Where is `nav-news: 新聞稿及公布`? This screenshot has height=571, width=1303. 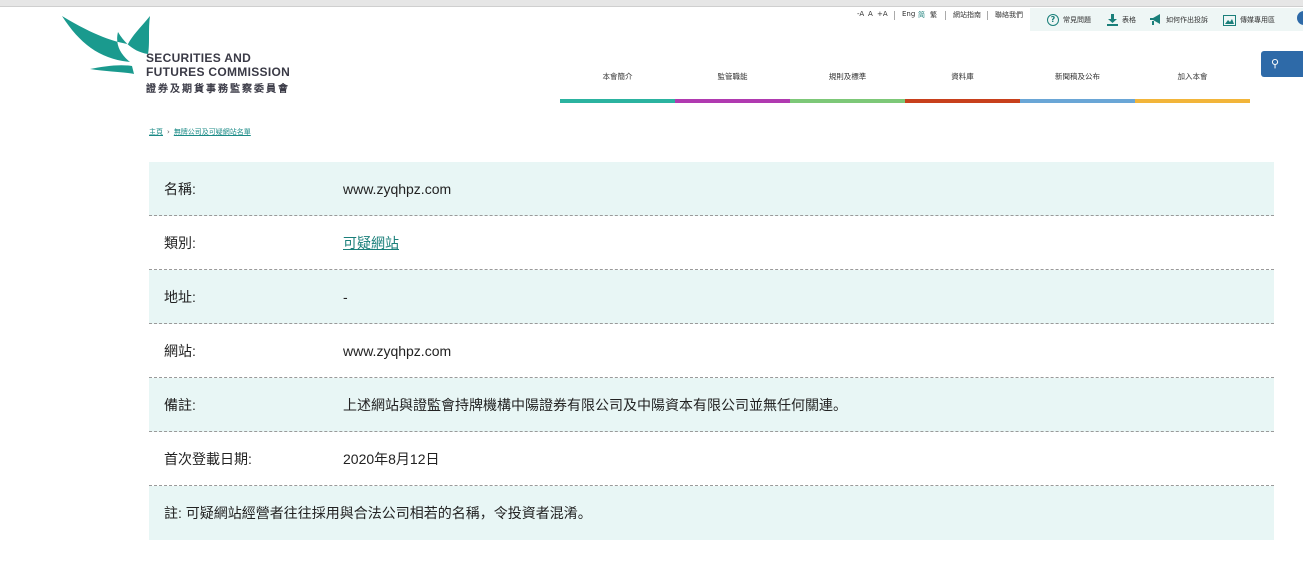
nav-news: 新聞稿及公布 is located at coordinates (1077, 76).